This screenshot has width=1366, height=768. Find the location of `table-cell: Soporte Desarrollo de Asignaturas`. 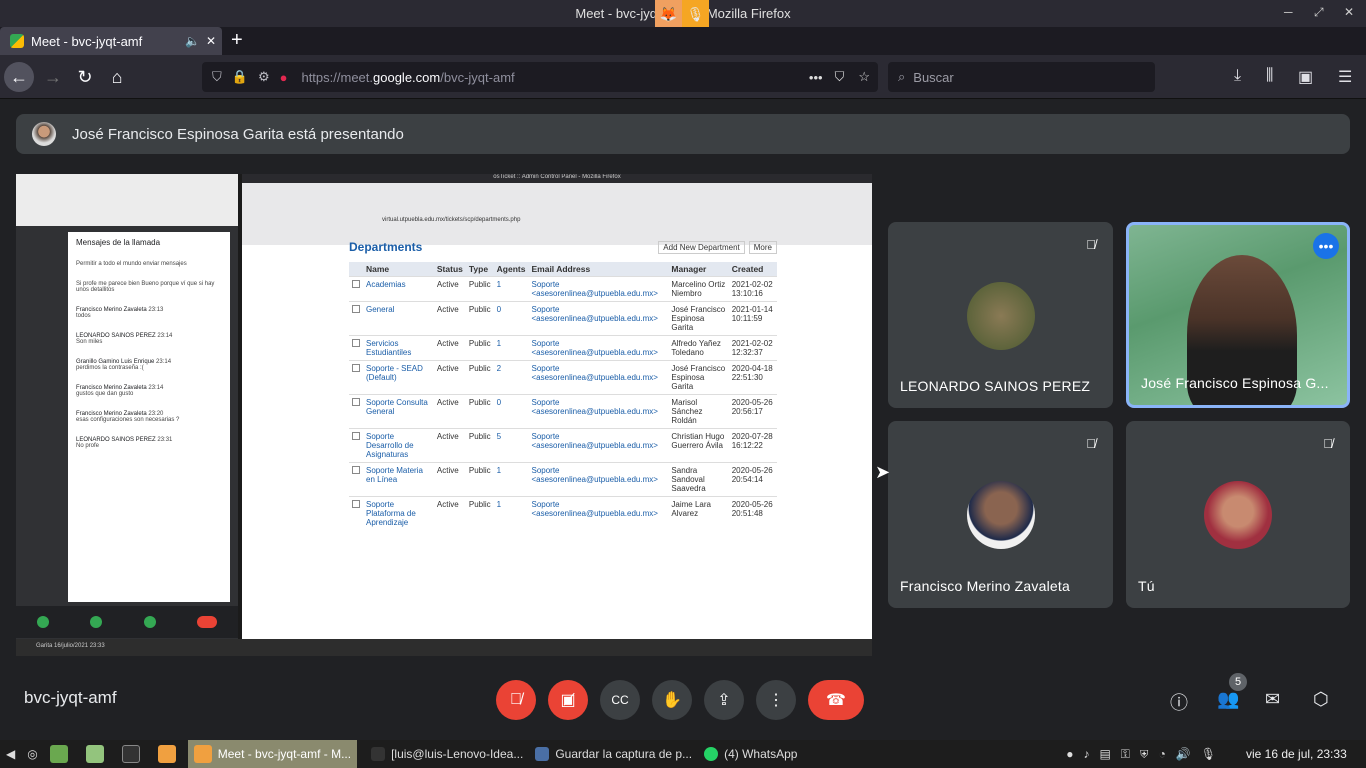

table-cell: Soporte Desarrollo de Asignaturas is located at coordinates (398, 445).